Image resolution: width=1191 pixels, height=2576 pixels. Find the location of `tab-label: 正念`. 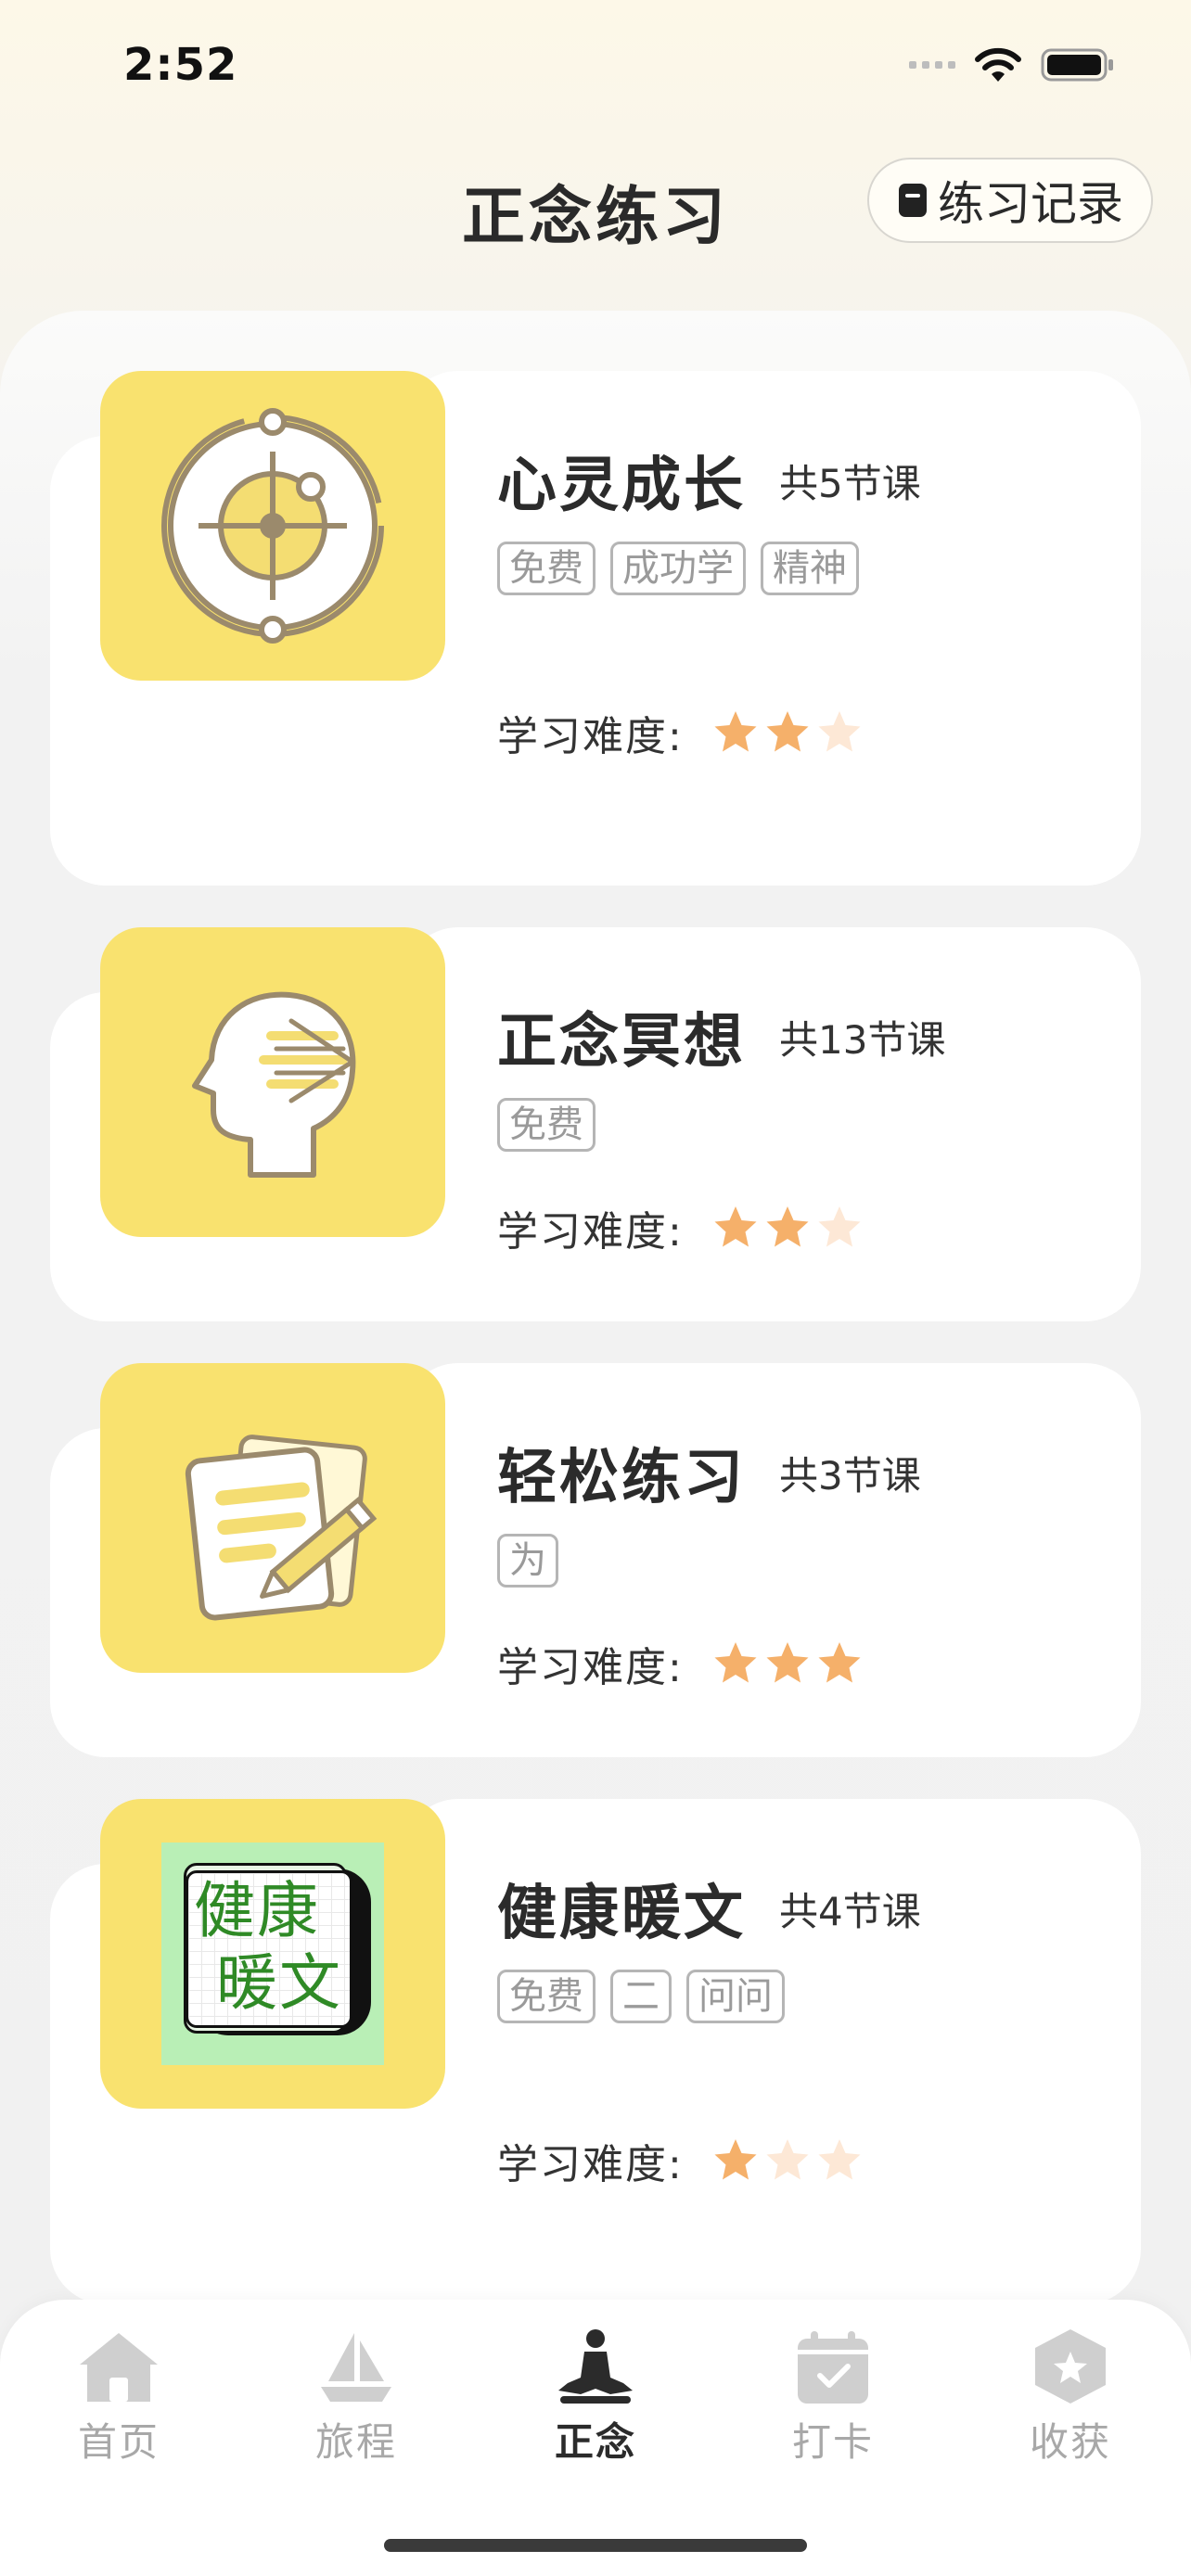

tab-label: 正念 is located at coordinates (595, 2442).